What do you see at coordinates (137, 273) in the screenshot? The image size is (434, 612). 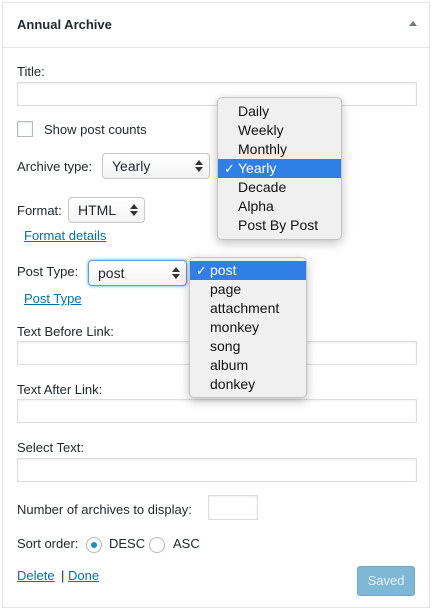 I see `post-type-select: post` at bounding box center [137, 273].